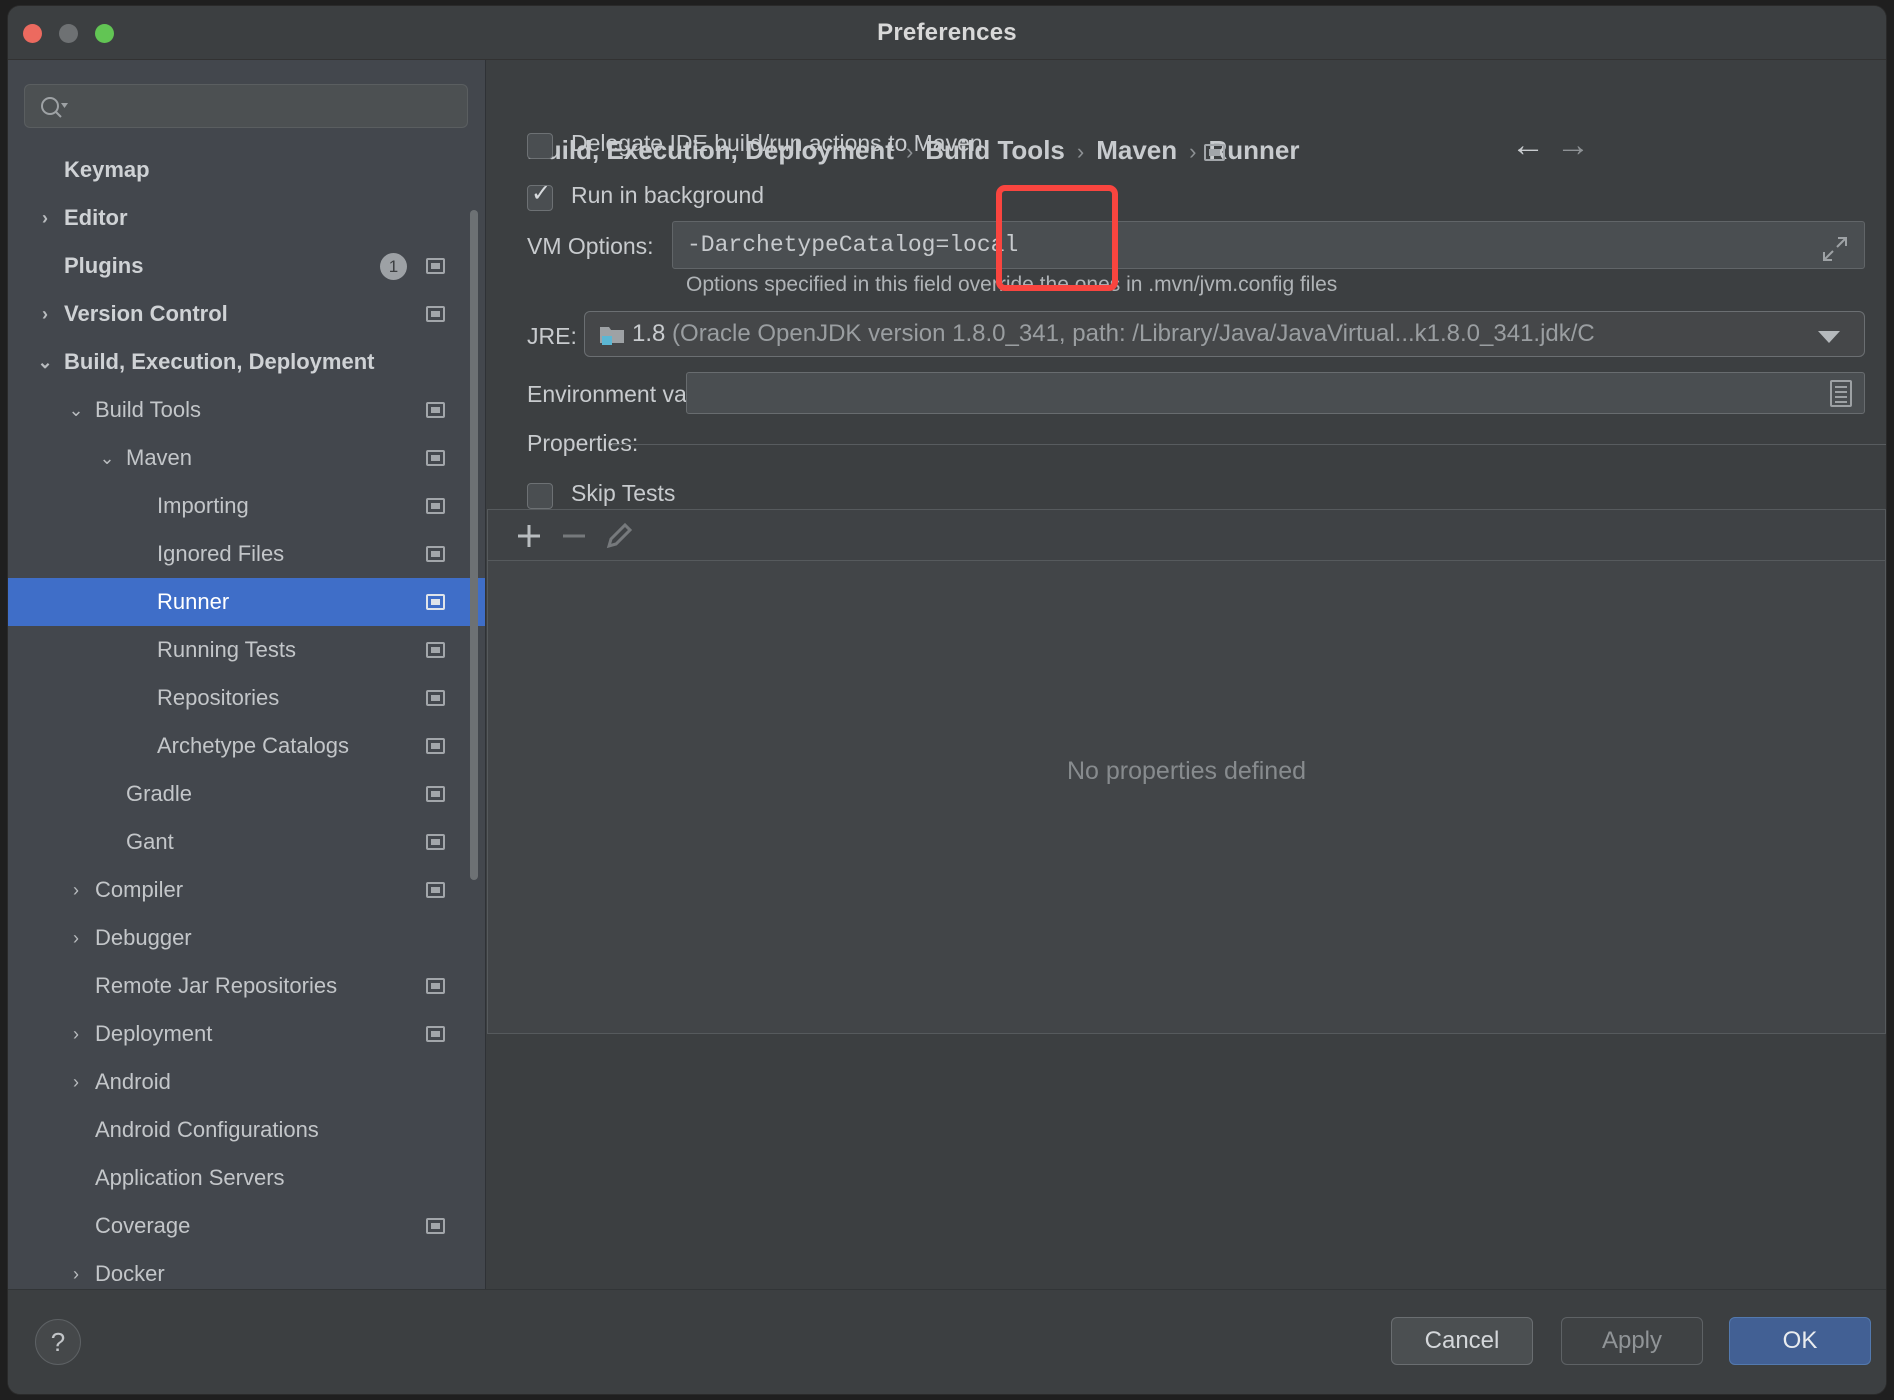 Image resolution: width=1894 pixels, height=1400 pixels. I want to click on skip-tests-checkbox, so click(540, 496).